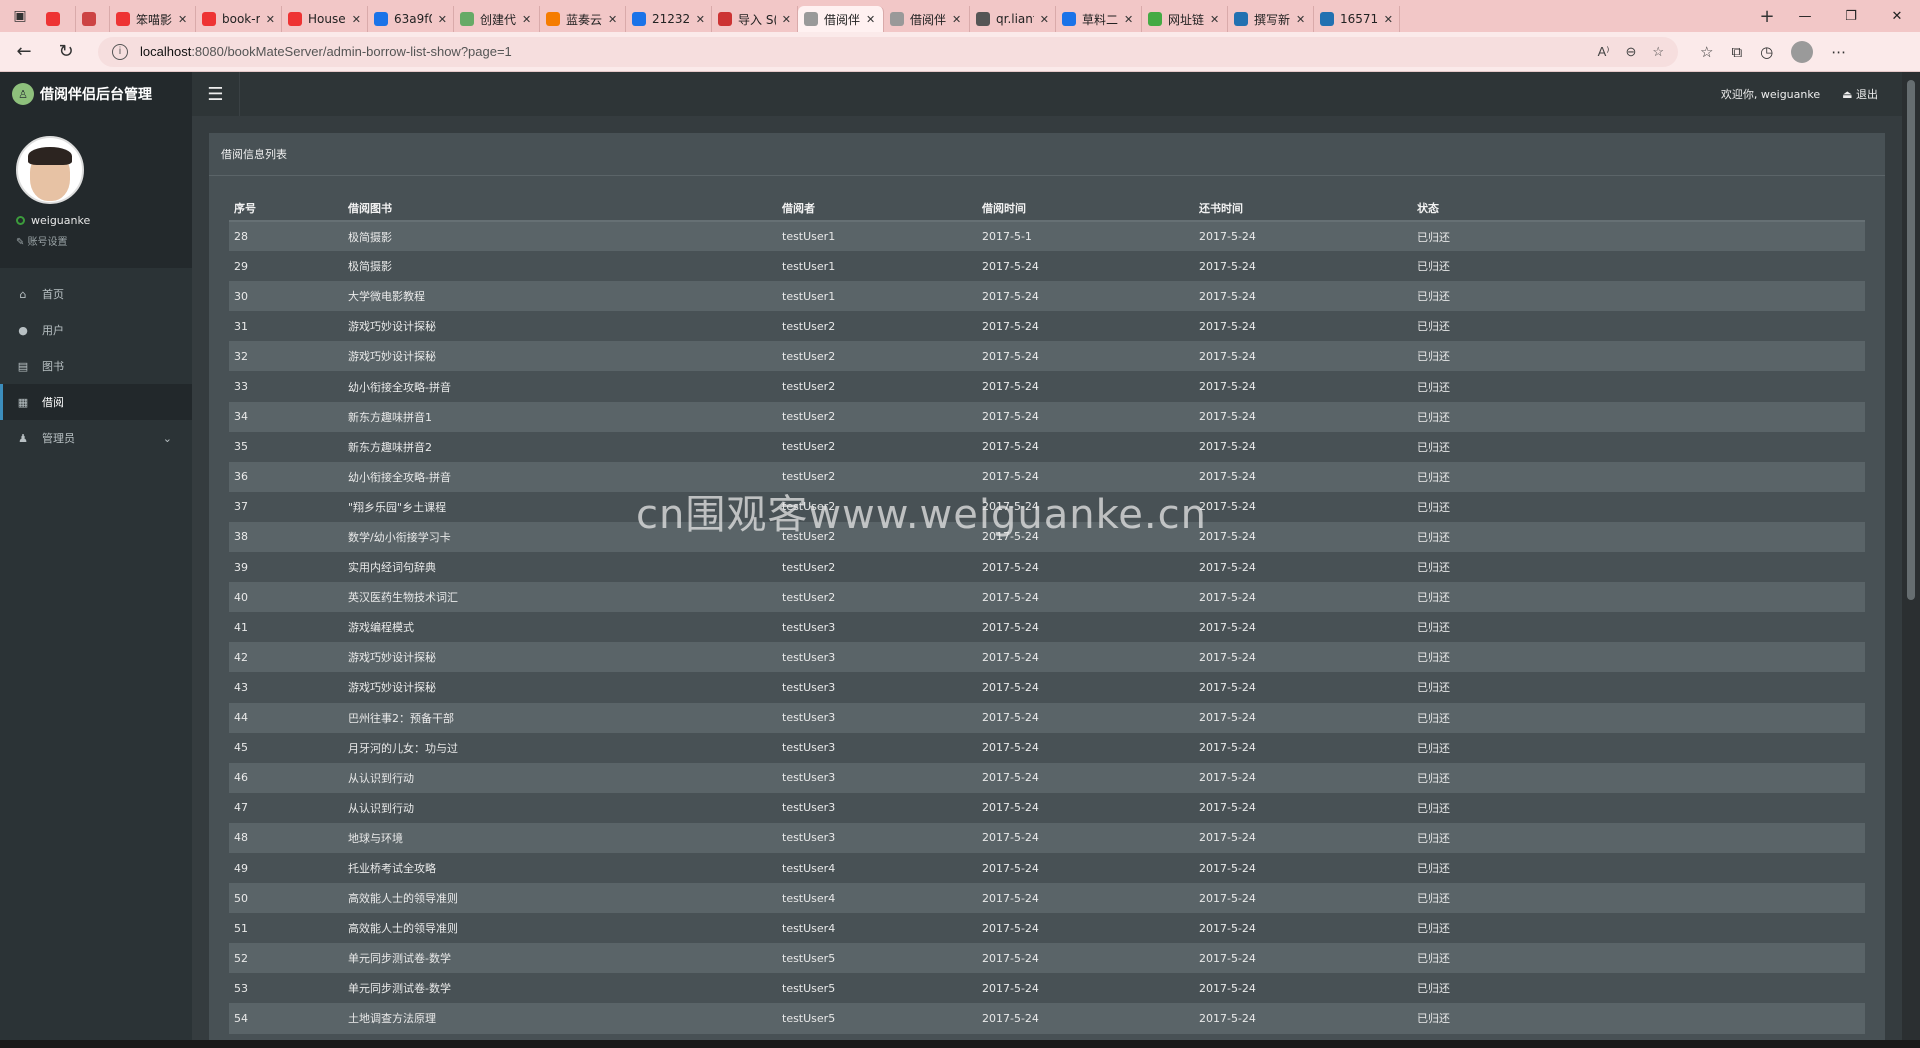 Image resolution: width=1920 pixels, height=1048 pixels. What do you see at coordinates (1630, 52) in the screenshot?
I see `zoom-icon: ⊖` at bounding box center [1630, 52].